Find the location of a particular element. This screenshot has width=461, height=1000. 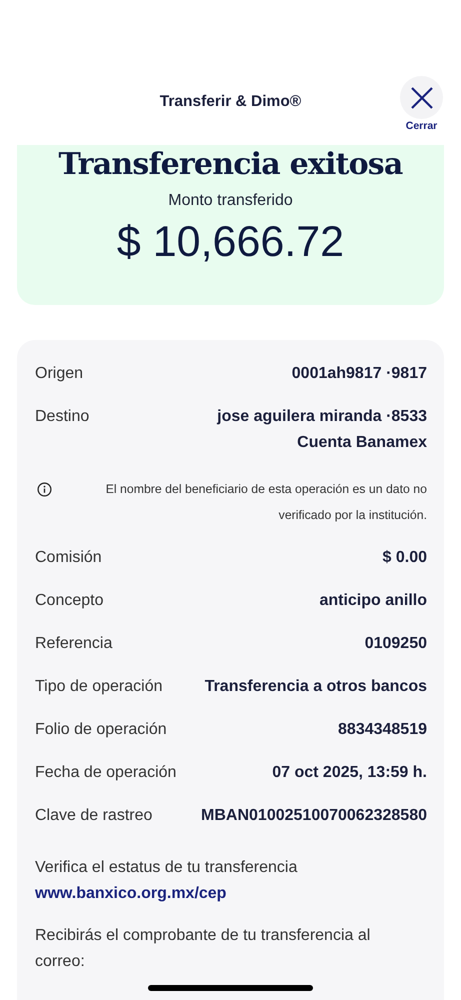

amount-label: Monto transferido is located at coordinates (230, 201).